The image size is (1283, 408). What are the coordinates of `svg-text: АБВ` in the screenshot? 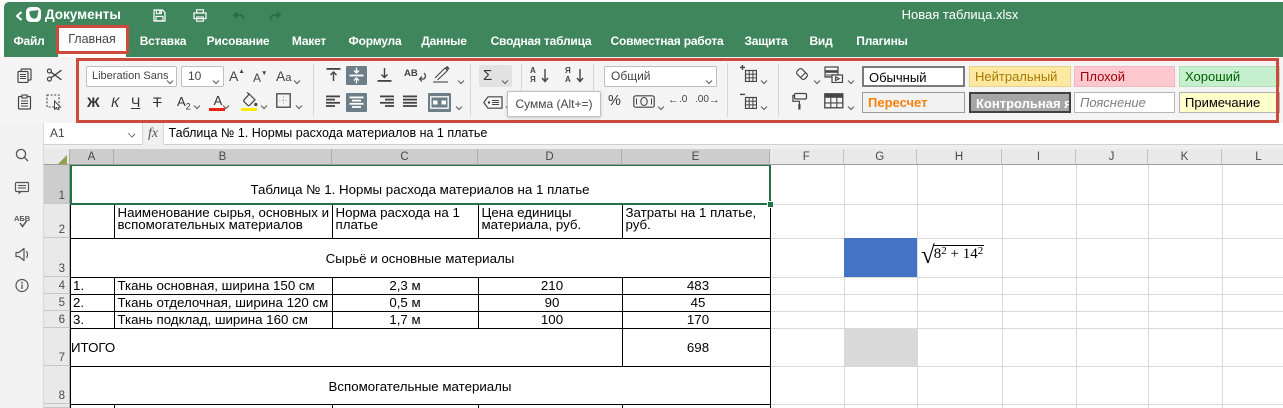 It's located at (22, 218).